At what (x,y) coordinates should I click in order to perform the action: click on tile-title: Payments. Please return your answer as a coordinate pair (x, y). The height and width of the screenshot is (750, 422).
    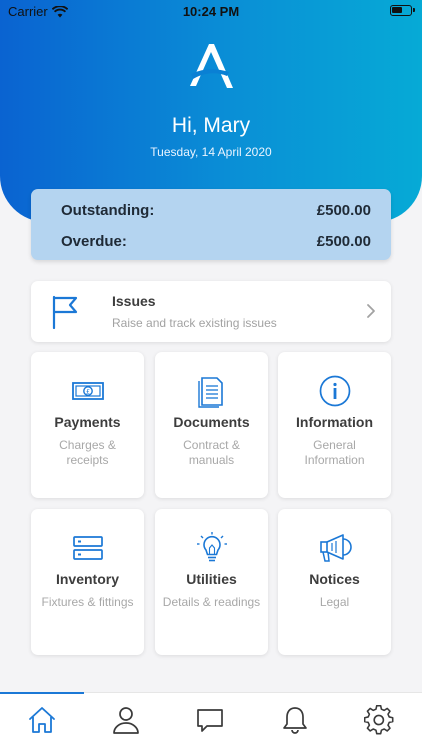
    Looking at the image, I should click on (87, 422).